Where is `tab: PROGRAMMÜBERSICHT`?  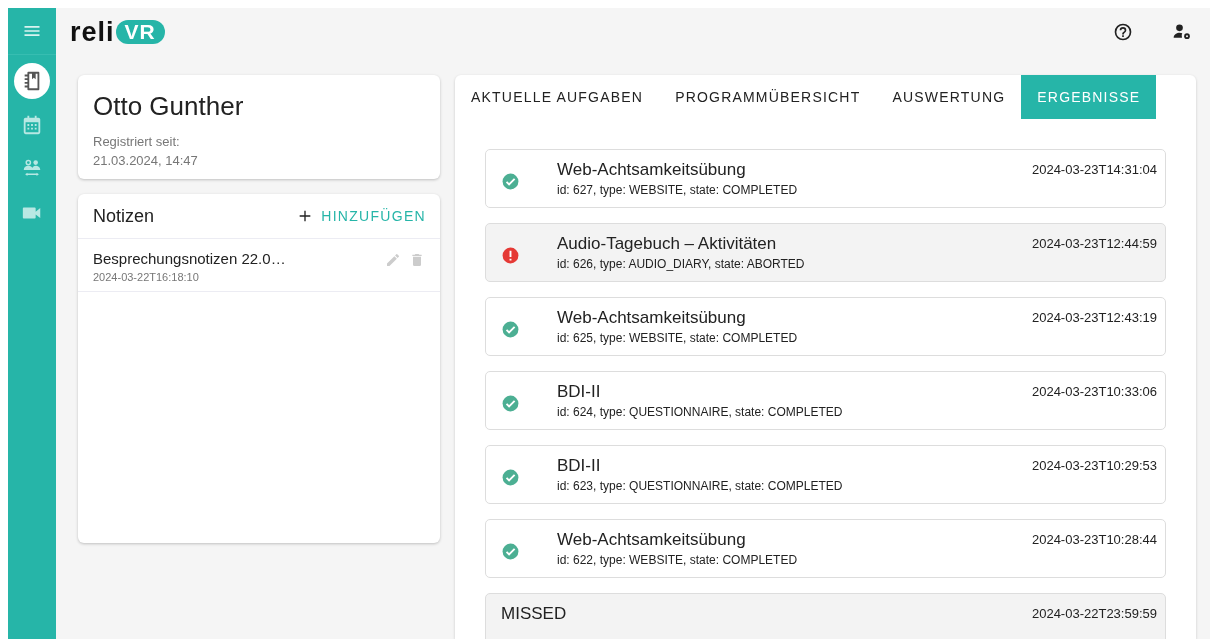
tab: PROGRAMMÜBERSICHT is located at coordinates (768, 97).